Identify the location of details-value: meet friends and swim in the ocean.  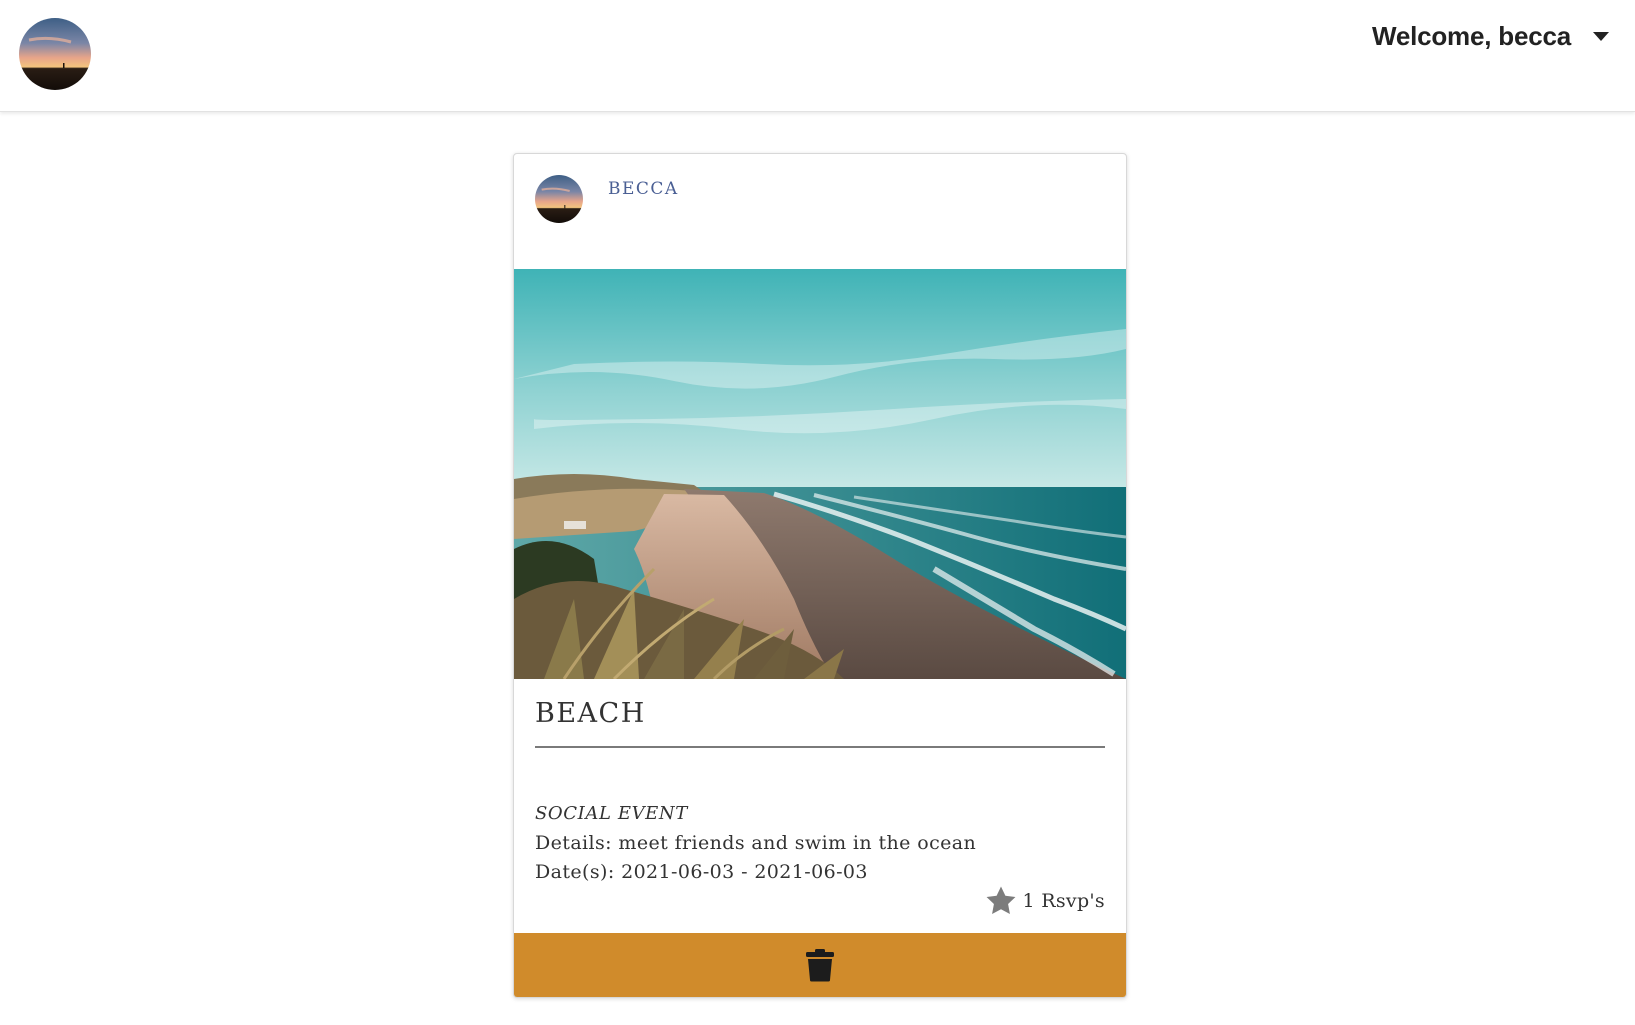
(797, 843).